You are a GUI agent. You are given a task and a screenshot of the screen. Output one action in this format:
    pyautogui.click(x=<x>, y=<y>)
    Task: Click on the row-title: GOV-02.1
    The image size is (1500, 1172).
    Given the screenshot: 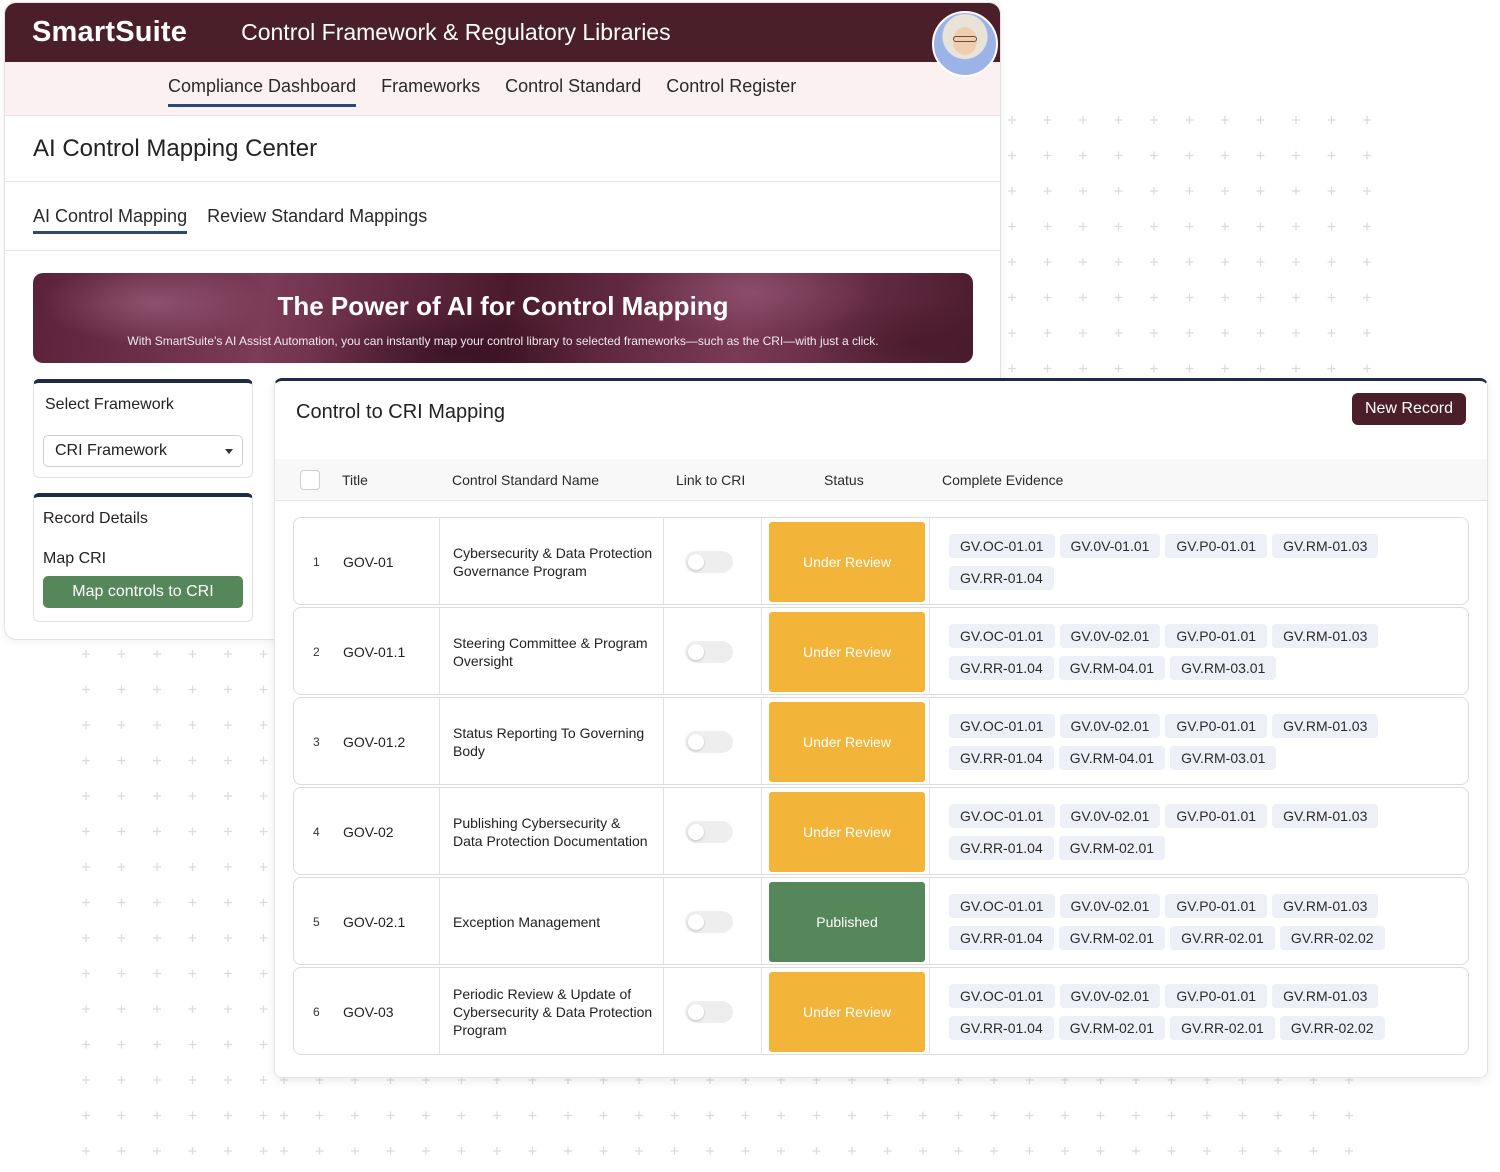 What is the action you would take?
    pyautogui.click(x=374, y=922)
    